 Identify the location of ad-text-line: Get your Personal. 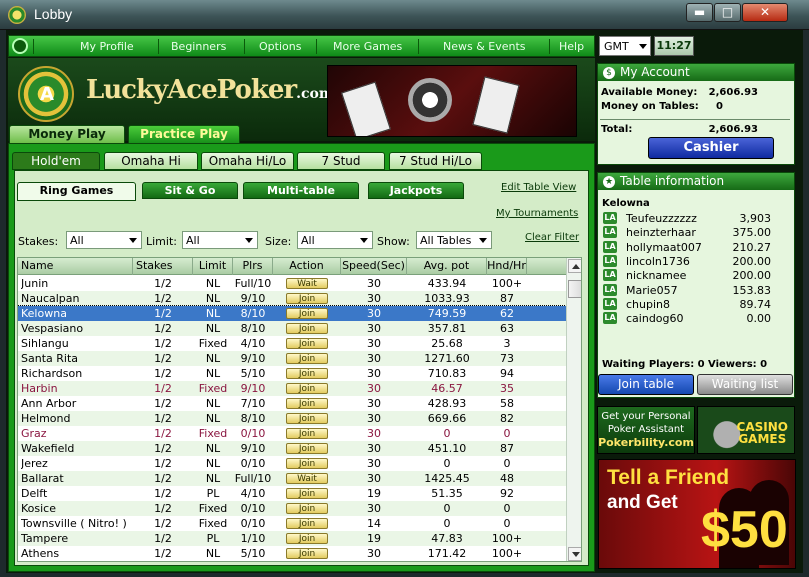
(646, 416).